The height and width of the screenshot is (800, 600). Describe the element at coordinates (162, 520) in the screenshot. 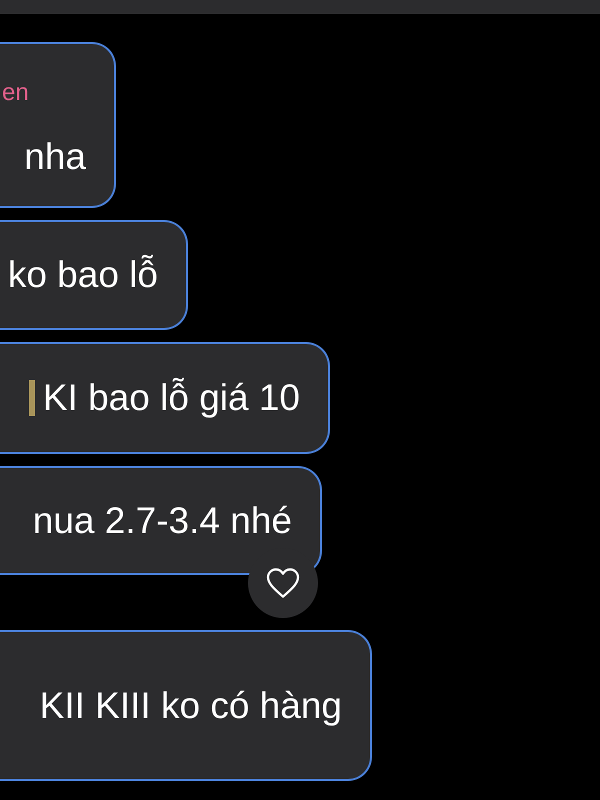

I see `message-text: nua 2.7-3.4 nhé` at that location.